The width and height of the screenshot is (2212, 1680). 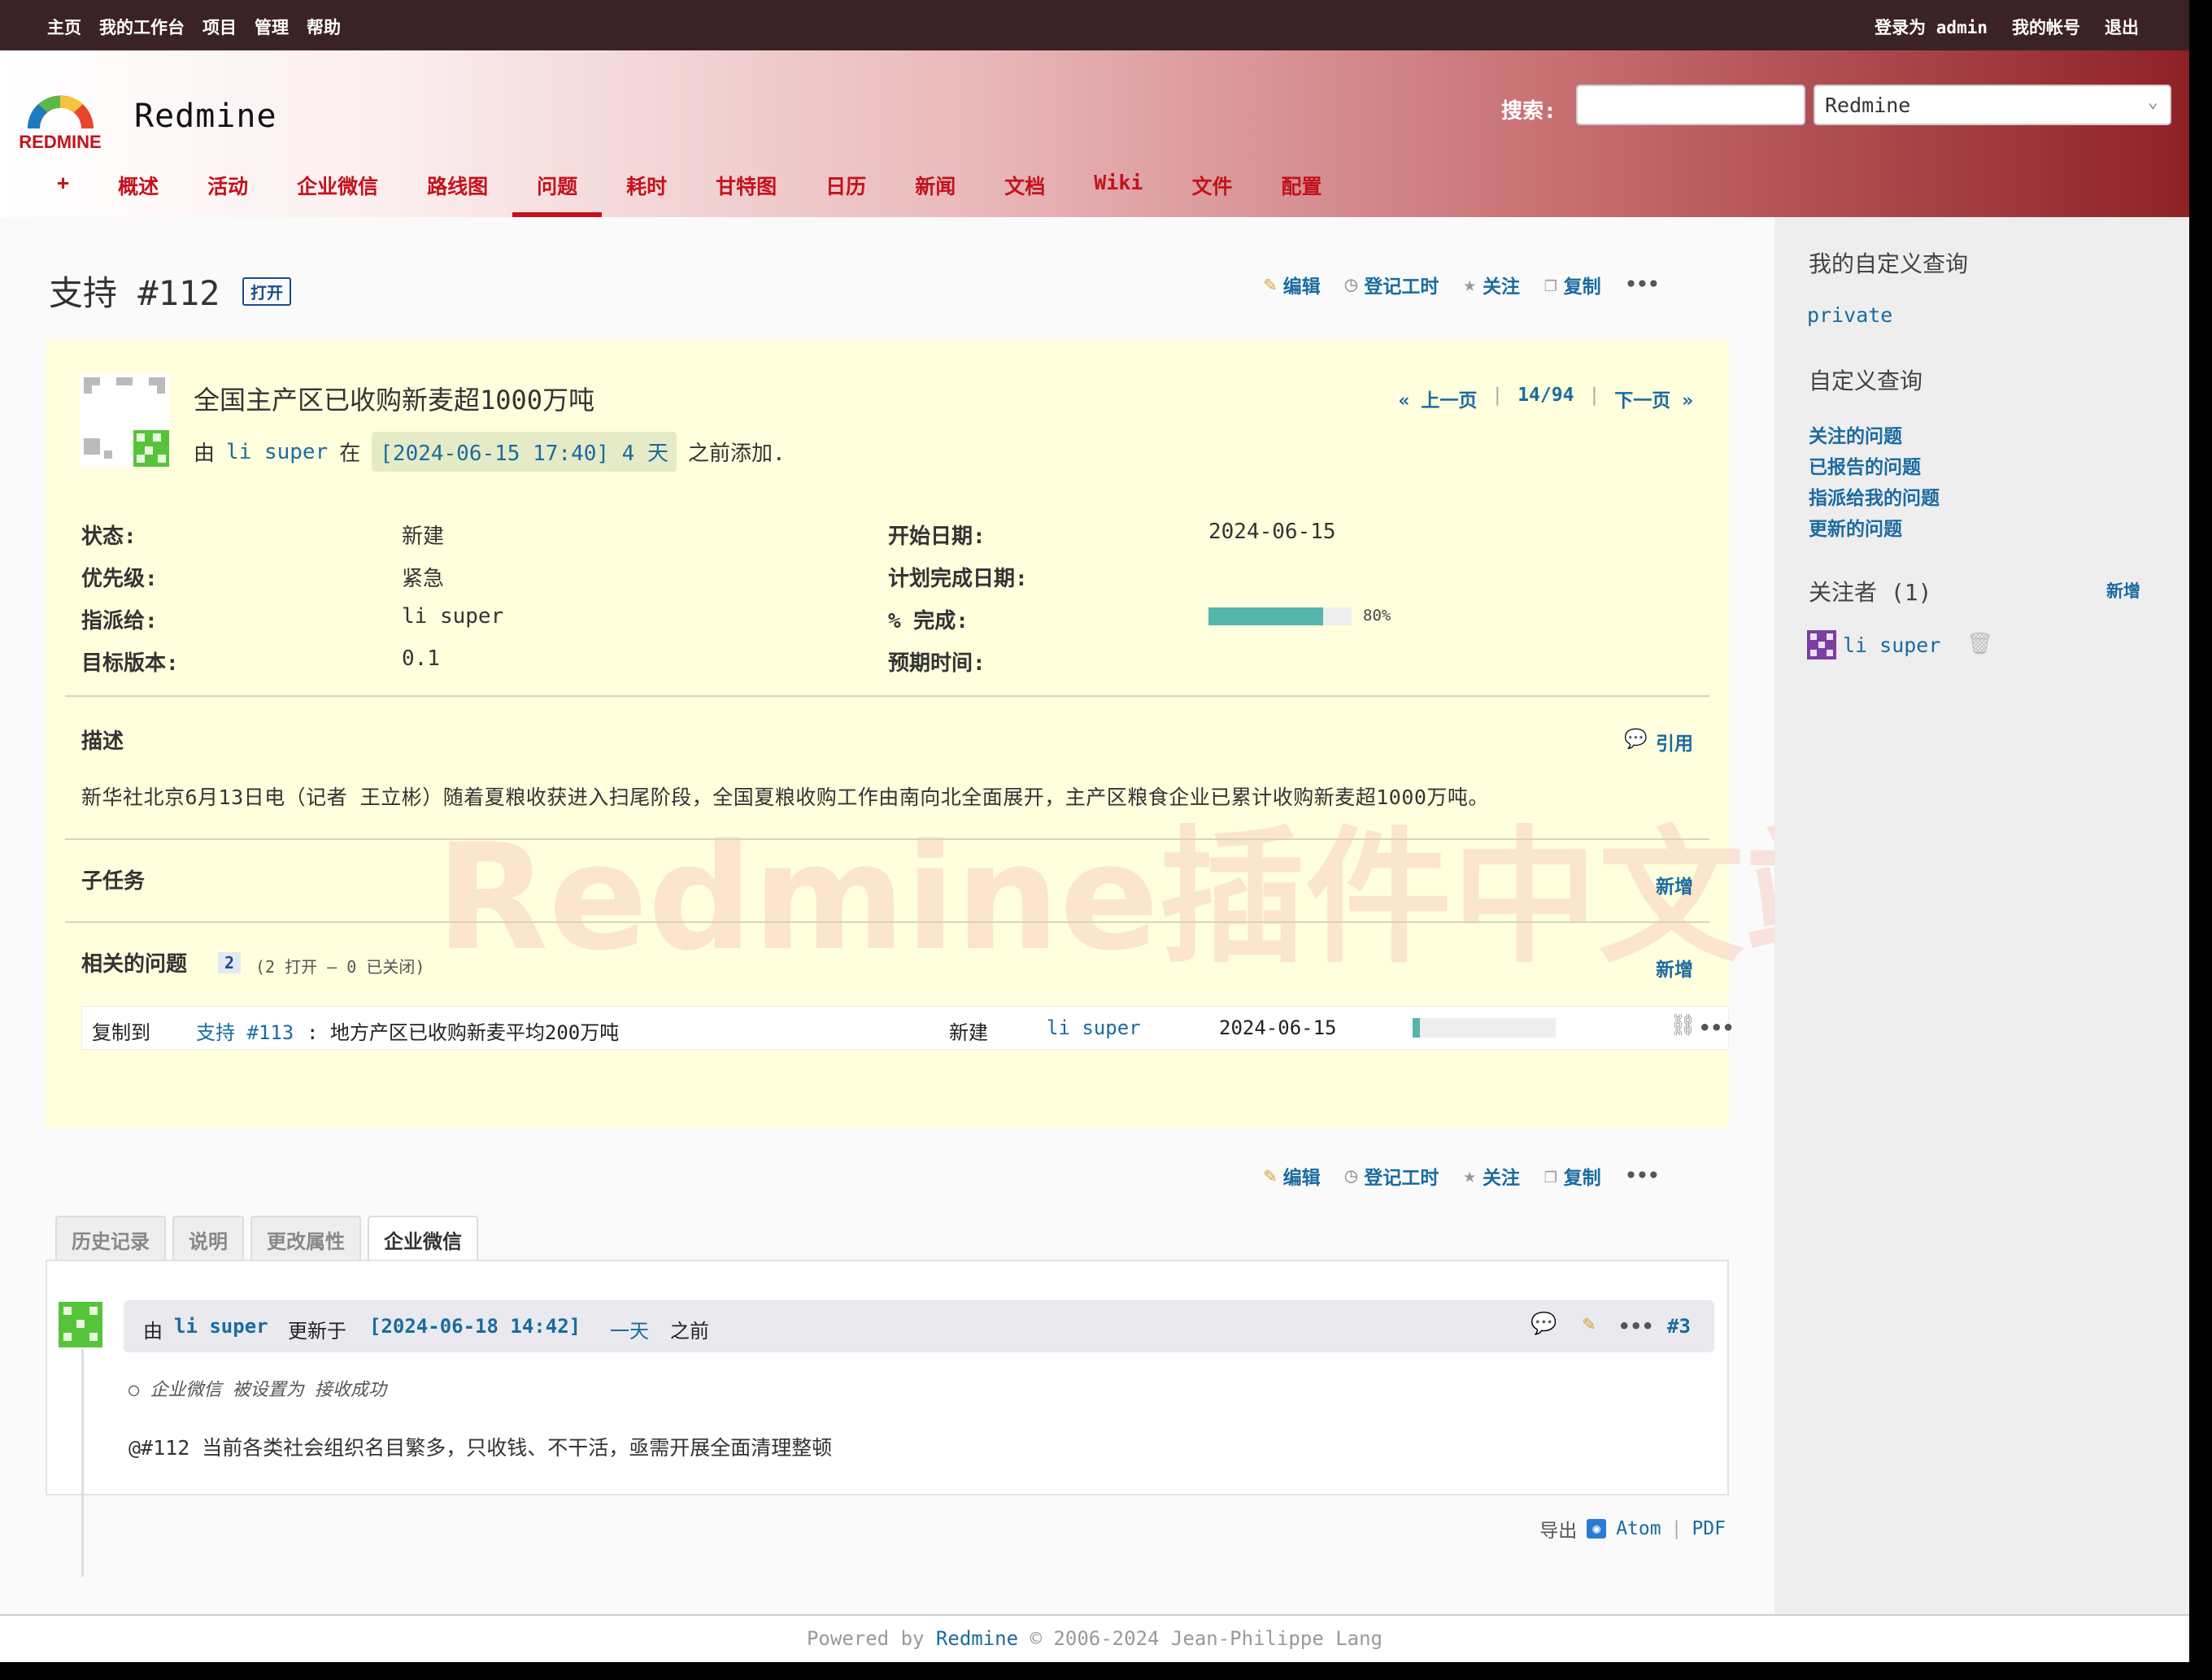 What do you see at coordinates (205, 454) in the screenshot?
I see `author-prefix: 由` at bounding box center [205, 454].